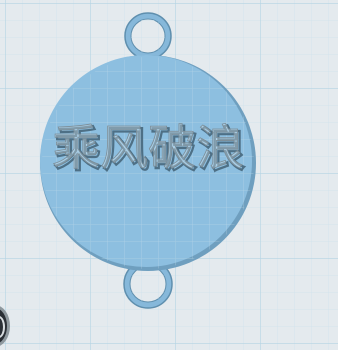 The height and width of the screenshot is (350, 338). I want to click on view-cube-inner, so click(2, 327).